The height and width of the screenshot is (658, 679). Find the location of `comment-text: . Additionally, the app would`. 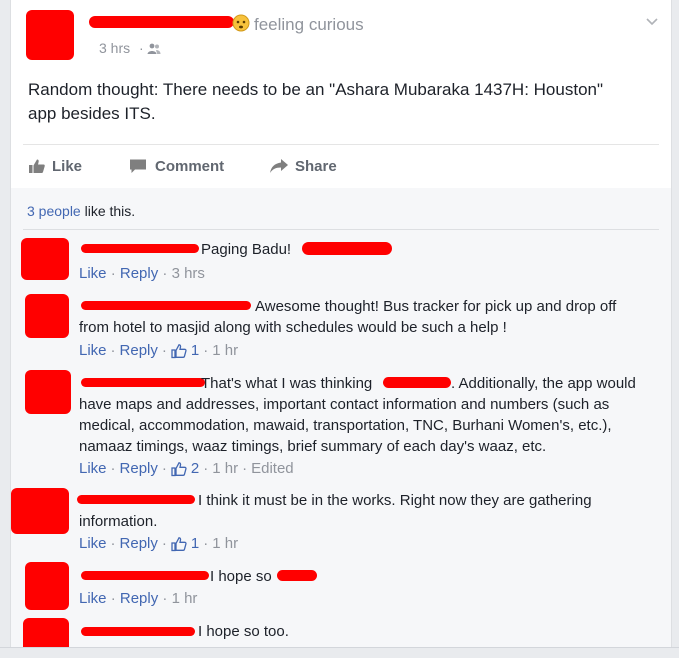

comment-text: . Additionally, the app would is located at coordinates (543, 383).